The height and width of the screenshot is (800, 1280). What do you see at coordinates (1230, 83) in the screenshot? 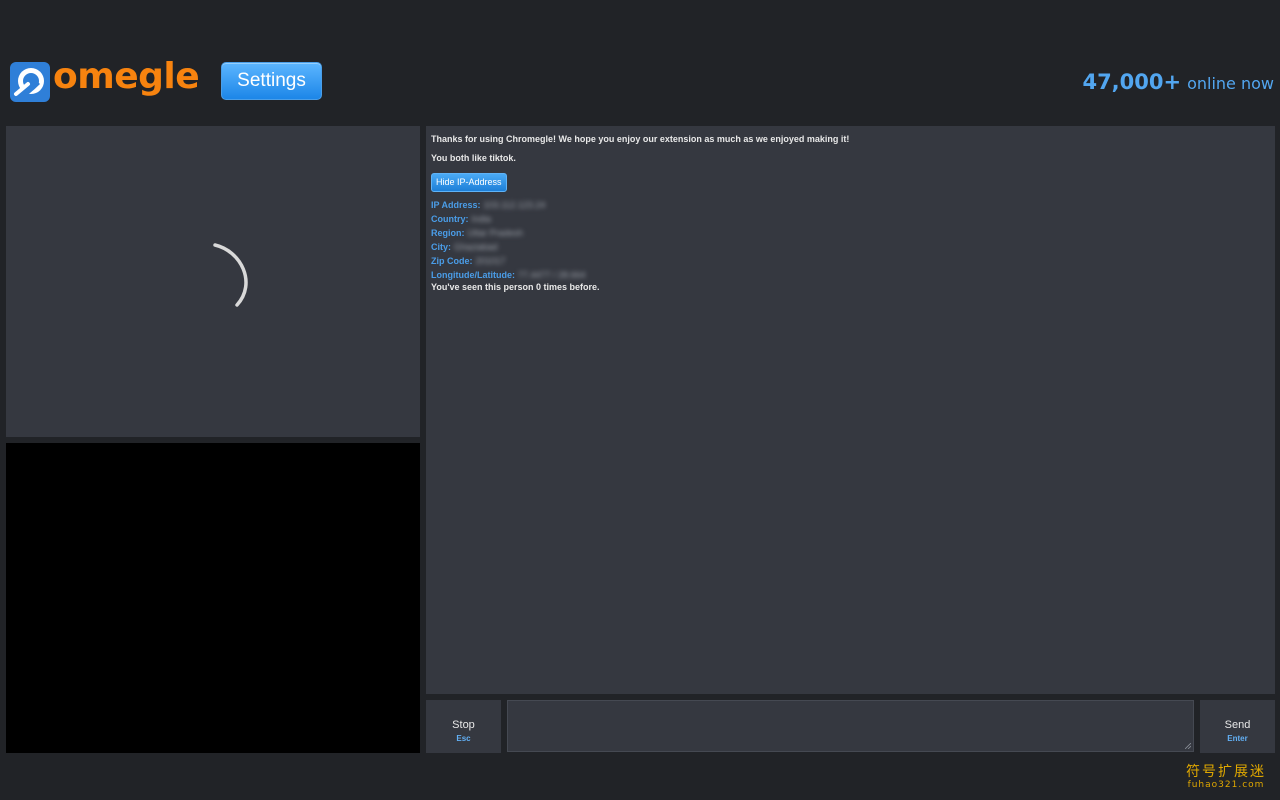
I see `online-label: online now` at bounding box center [1230, 83].